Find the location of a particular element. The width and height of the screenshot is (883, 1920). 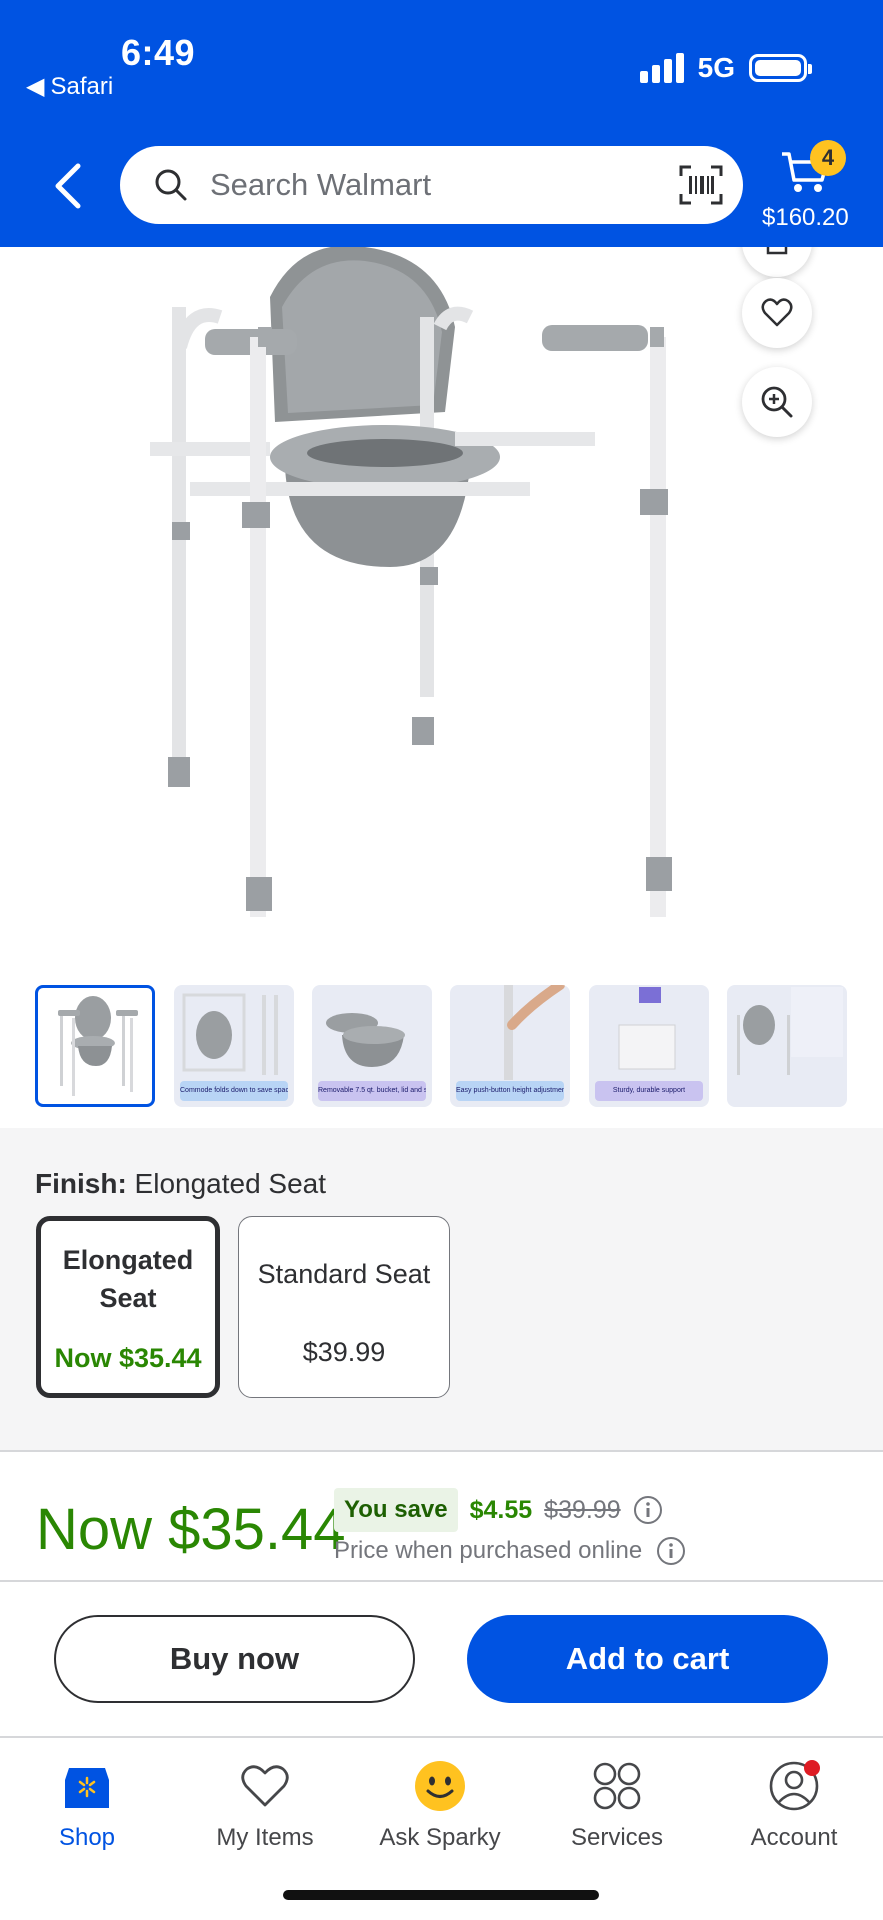

online-price-row: Price when purchased online is located at coordinates (510, 1551).